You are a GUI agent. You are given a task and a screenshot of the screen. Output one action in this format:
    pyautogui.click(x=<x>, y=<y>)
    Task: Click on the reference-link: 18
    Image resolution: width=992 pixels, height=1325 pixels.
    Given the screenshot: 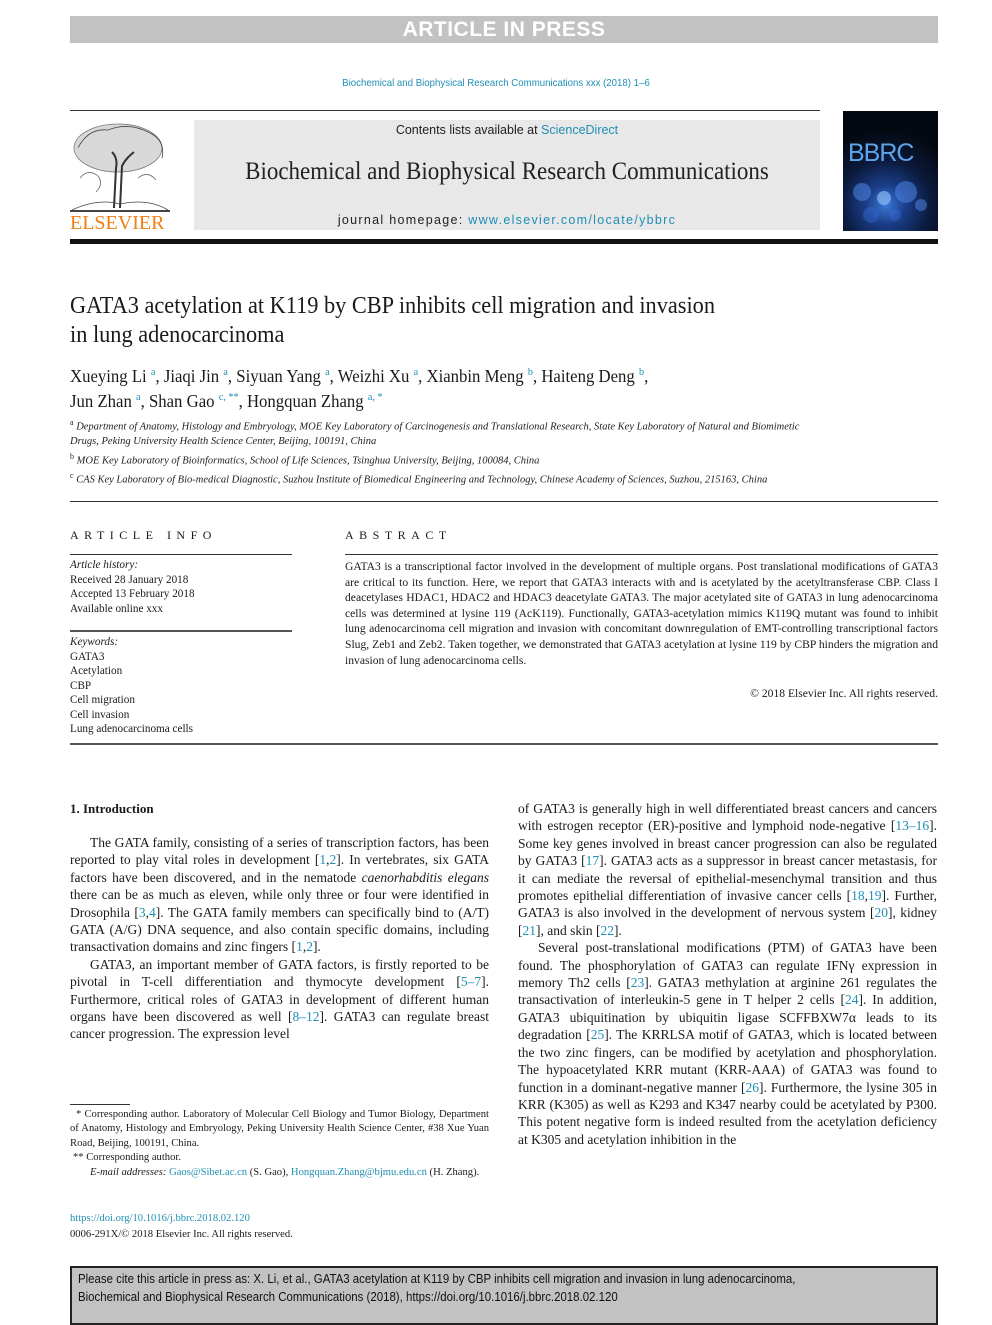 What is the action you would take?
    pyautogui.click(x=858, y=895)
    